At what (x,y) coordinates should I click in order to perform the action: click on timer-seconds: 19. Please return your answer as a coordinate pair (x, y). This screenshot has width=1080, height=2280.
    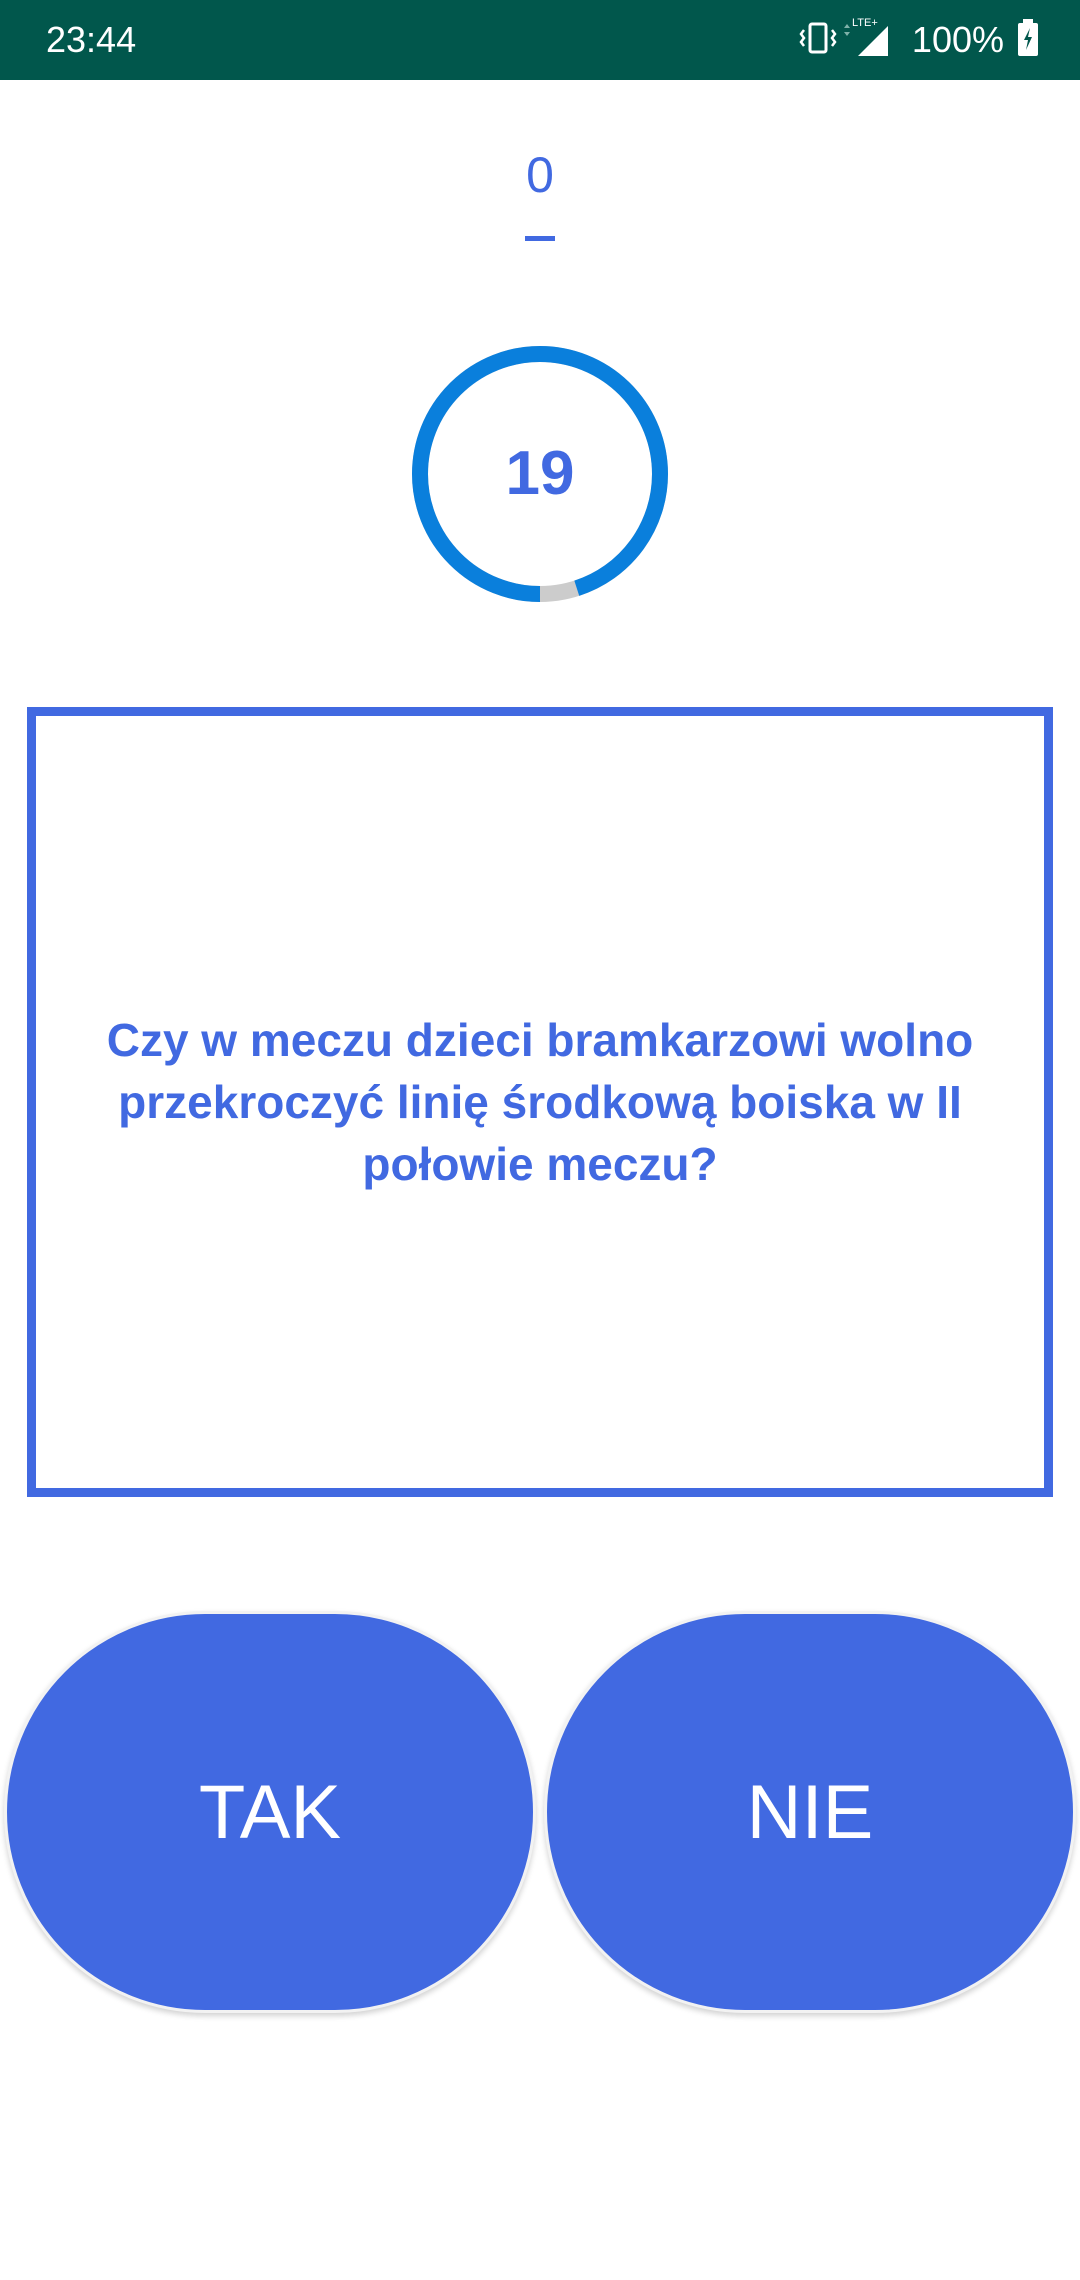
    Looking at the image, I should click on (540, 473).